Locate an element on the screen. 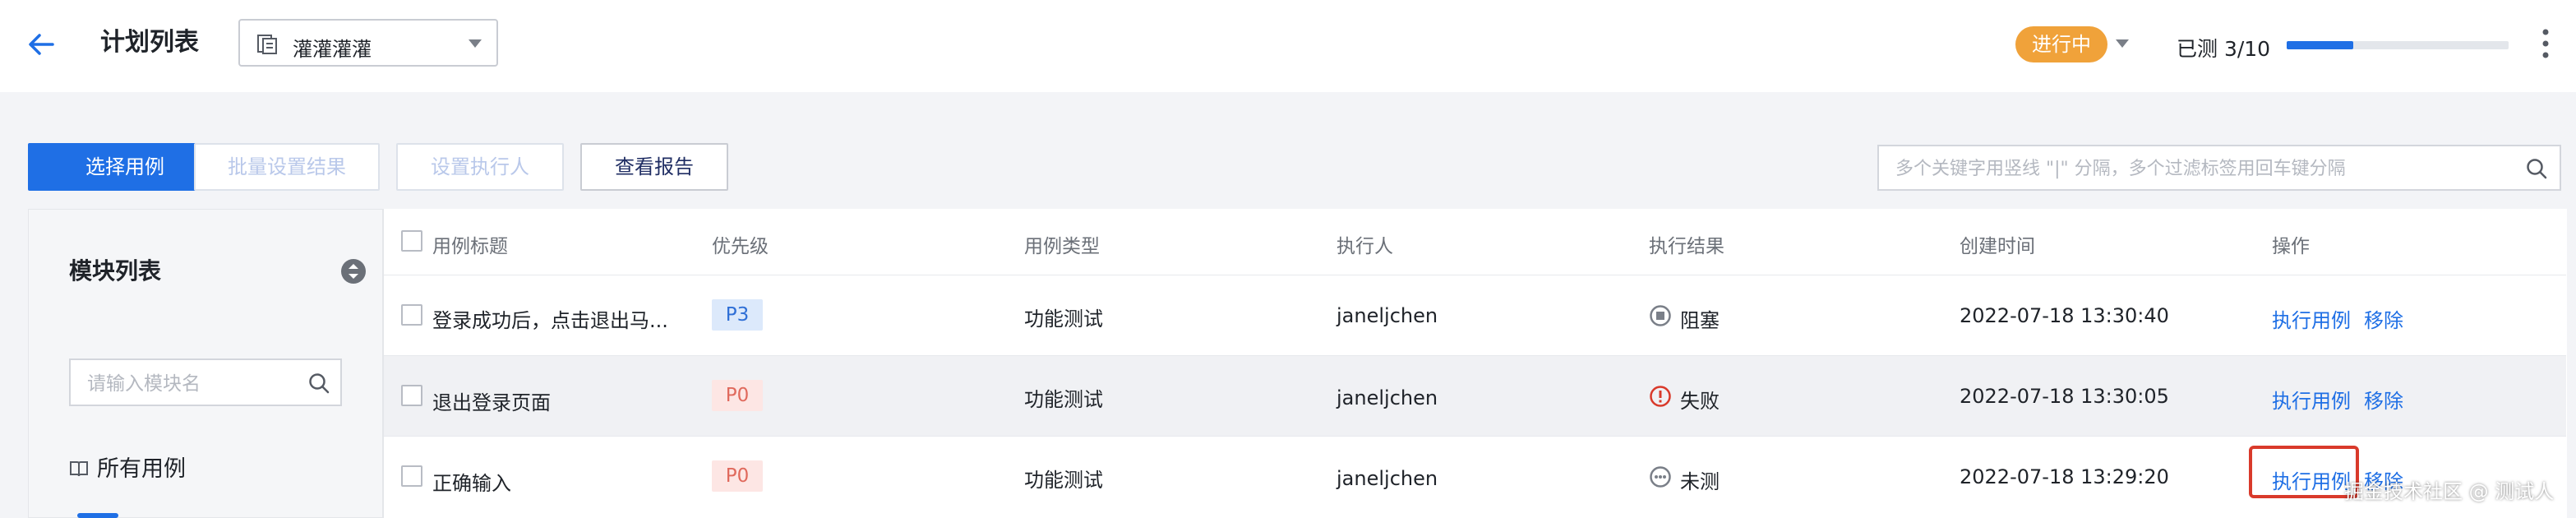  book-icon is located at coordinates (79, 469).